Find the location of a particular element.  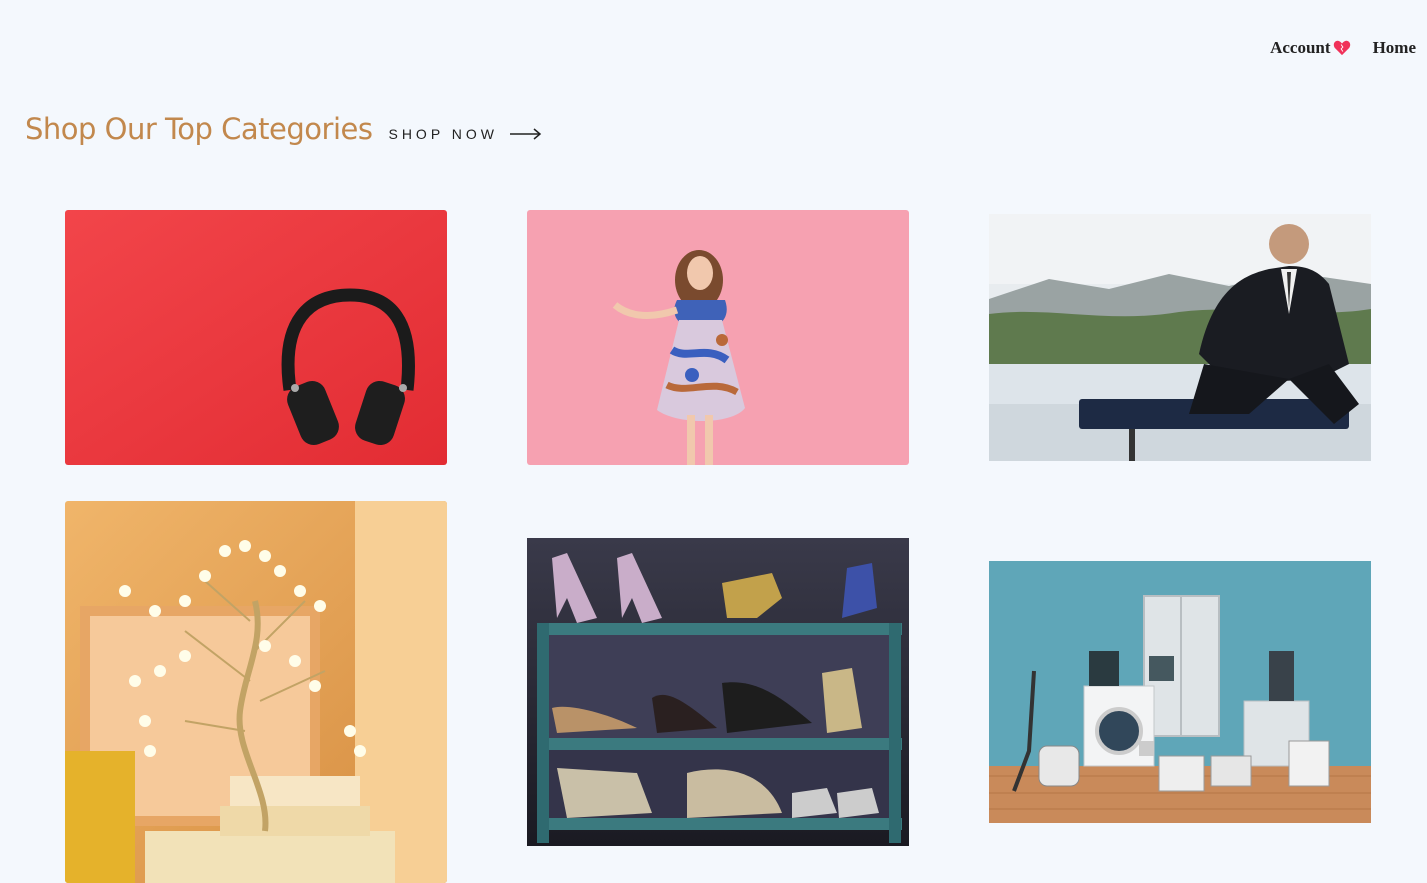

arrow-right-icon is located at coordinates (526, 134).